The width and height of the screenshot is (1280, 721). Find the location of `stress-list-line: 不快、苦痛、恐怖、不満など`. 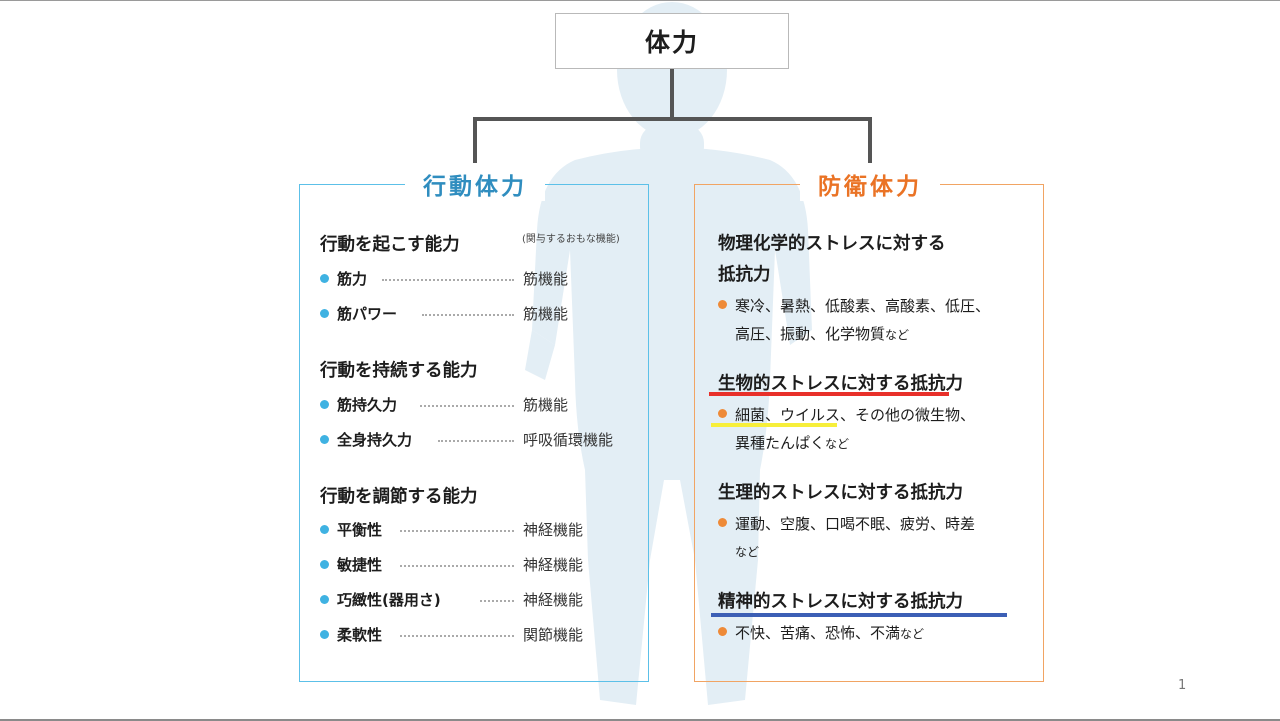

stress-list-line: 不快、苦痛、恐怖、不満など is located at coordinates (829, 633).